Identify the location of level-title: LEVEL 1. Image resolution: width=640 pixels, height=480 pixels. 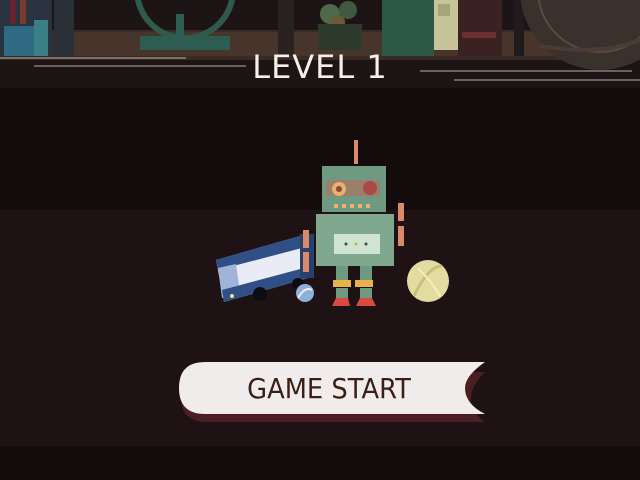
(320, 67).